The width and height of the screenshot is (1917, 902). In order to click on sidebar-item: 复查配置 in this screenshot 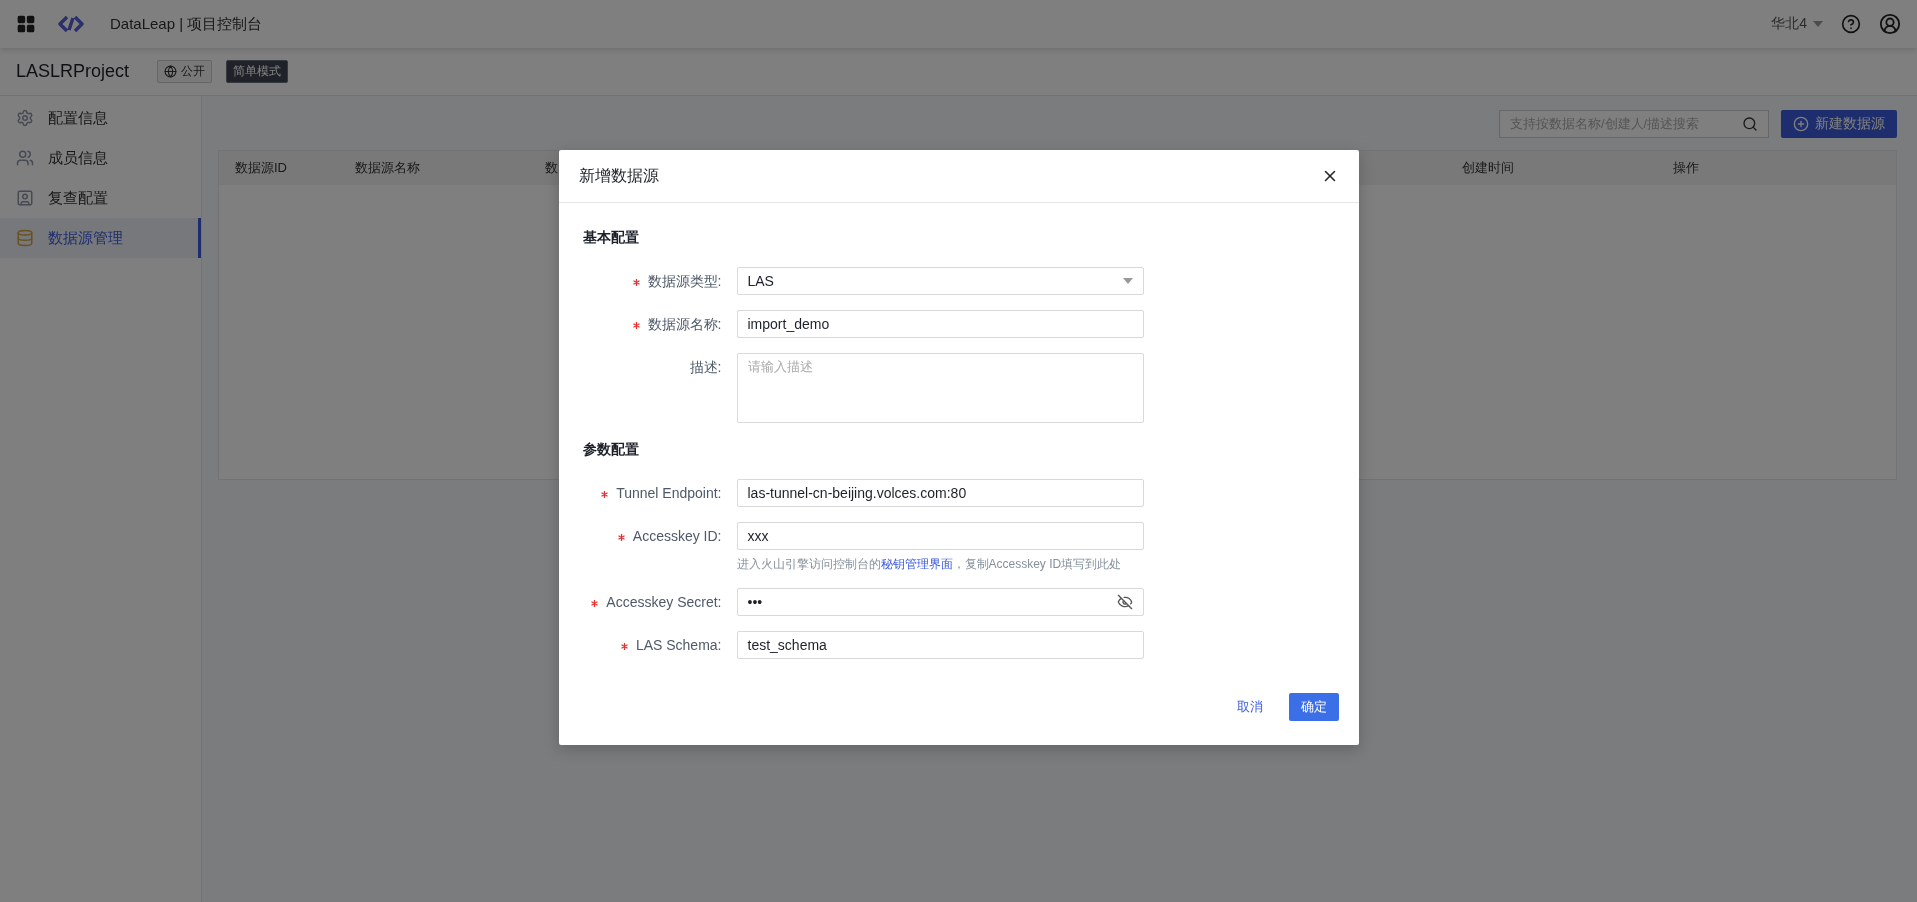, I will do `click(100, 198)`.